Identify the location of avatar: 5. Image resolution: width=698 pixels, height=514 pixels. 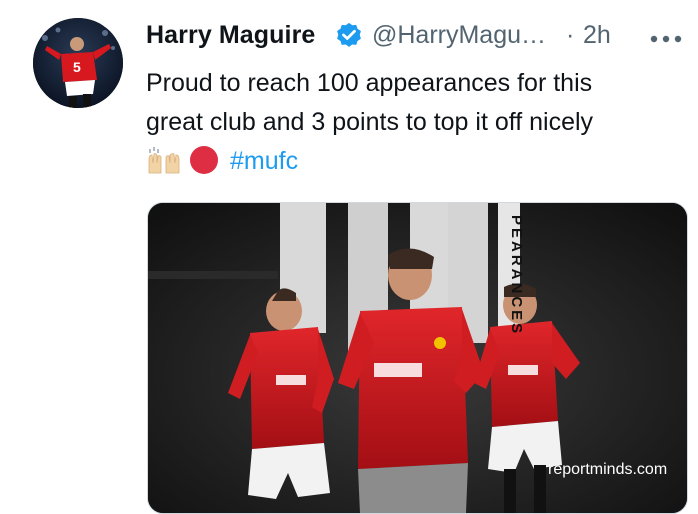
(78, 63).